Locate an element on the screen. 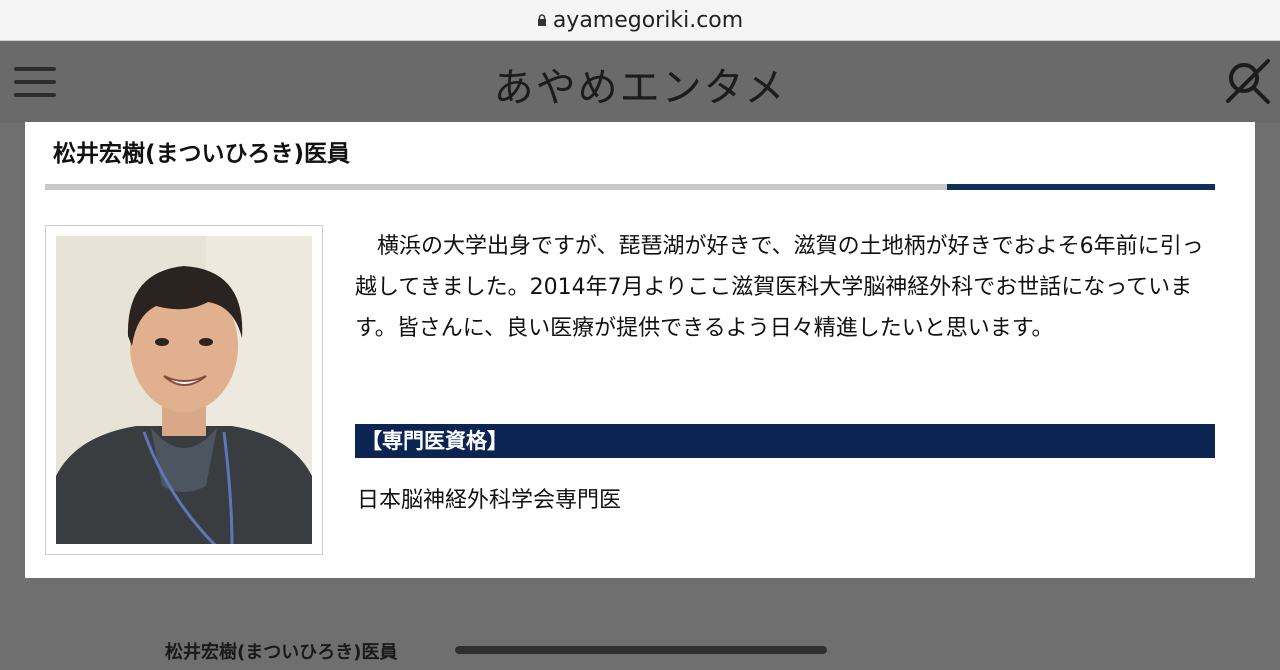 Image resolution: width=1280 pixels, height=670 pixels. photo-frame is located at coordinates (184, 390).